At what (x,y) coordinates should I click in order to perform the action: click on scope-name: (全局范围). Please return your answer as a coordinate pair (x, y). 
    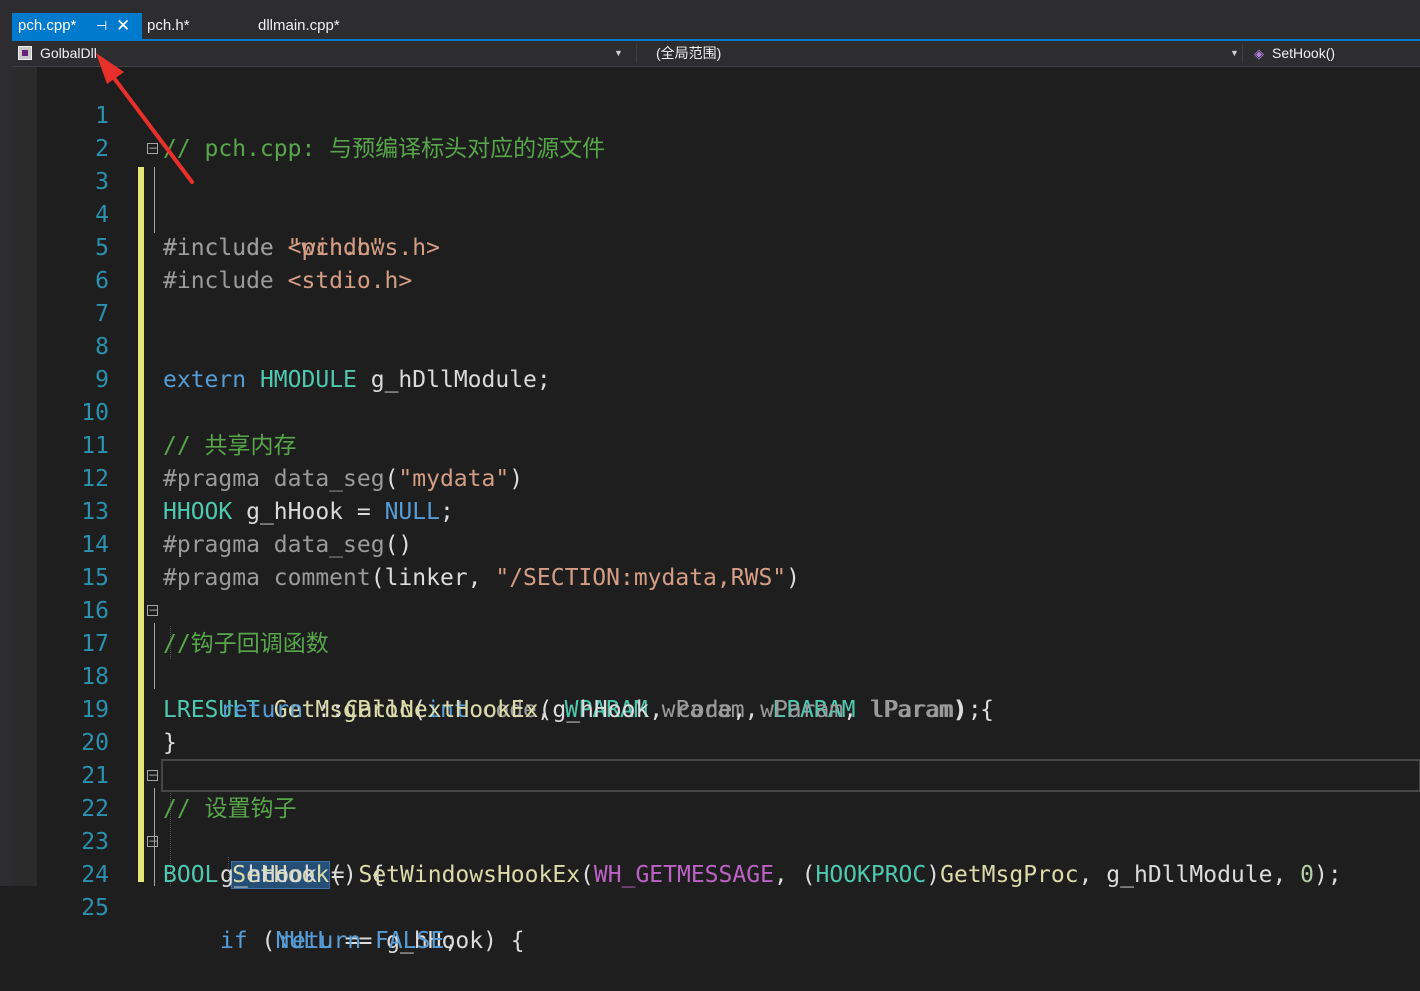
    Looking at the image, I should click on (689, 53).